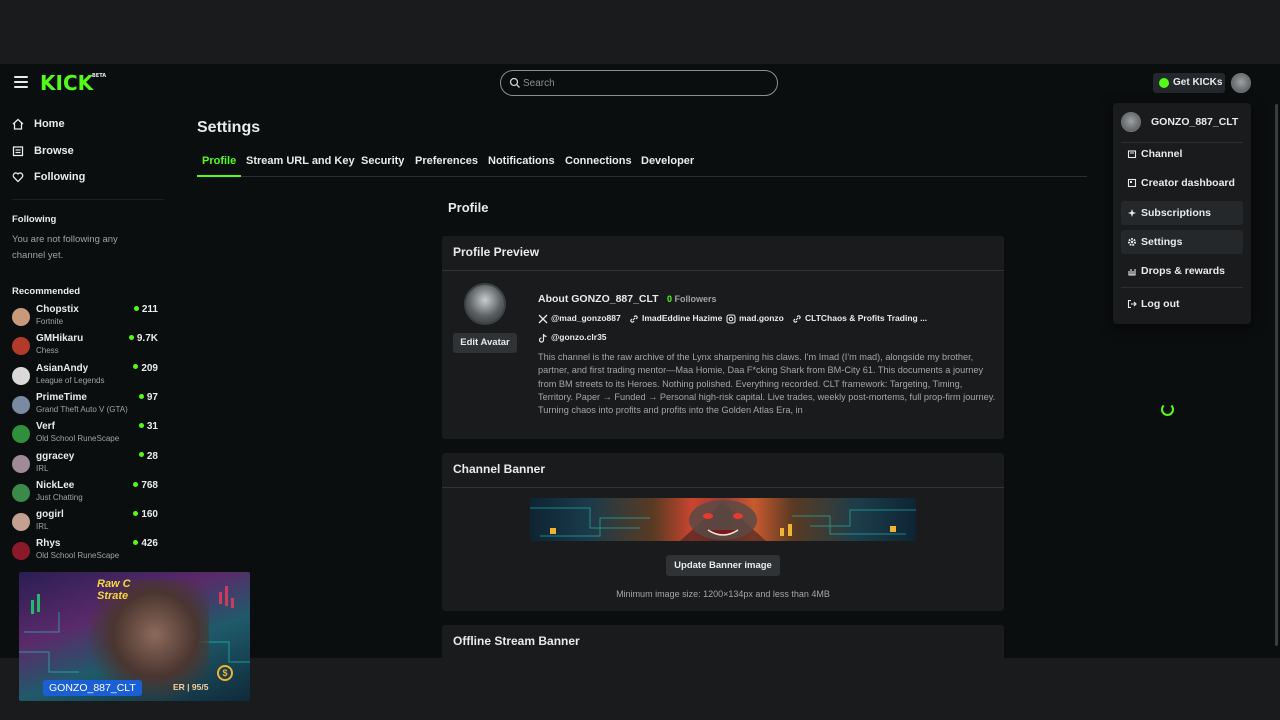 The width and height of the screenshot is (1280, 720). I want to click on recommended-channel: ggracey IRL 28, so click(87, 464).